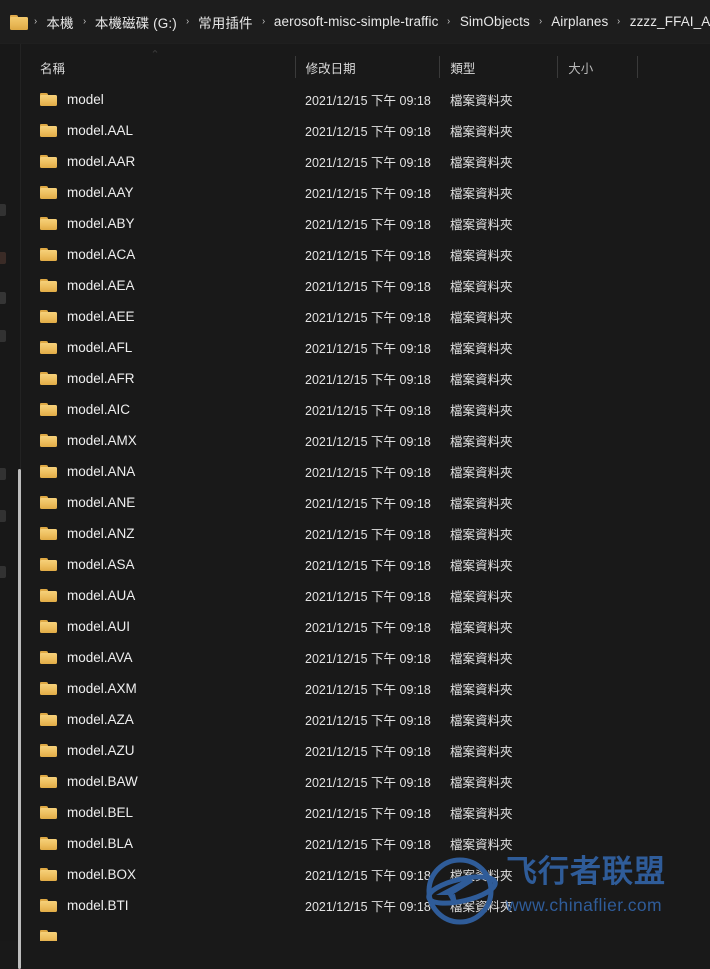  I want to click on file-name-cell: model.BOX, so click(158, 874).